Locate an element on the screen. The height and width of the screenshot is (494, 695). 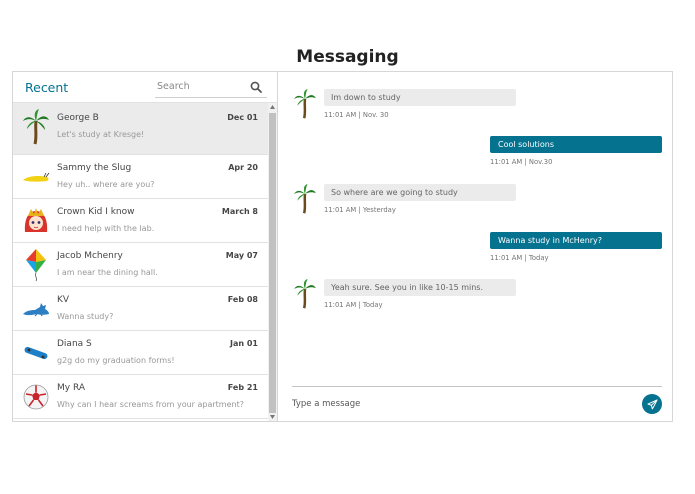
outgoing-message: Wanna study in McHenry? 11:01 AM | Today is located at coordinates (576, 247).